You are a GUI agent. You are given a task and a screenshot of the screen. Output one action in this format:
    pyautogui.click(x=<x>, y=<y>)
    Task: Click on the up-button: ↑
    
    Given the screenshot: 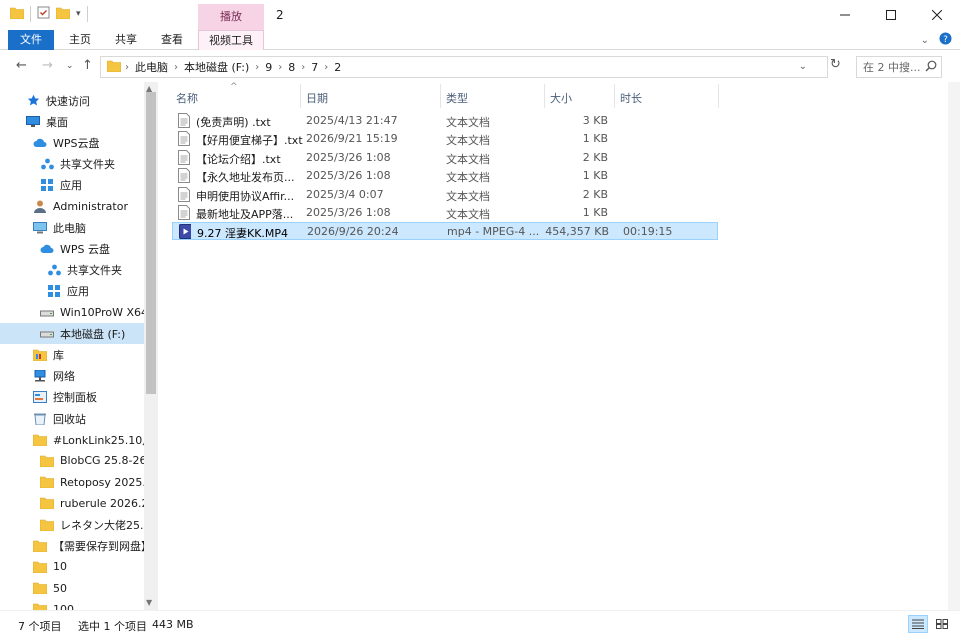 What is the action you would take?
    pyautogui.click(x=87, y=65)
    